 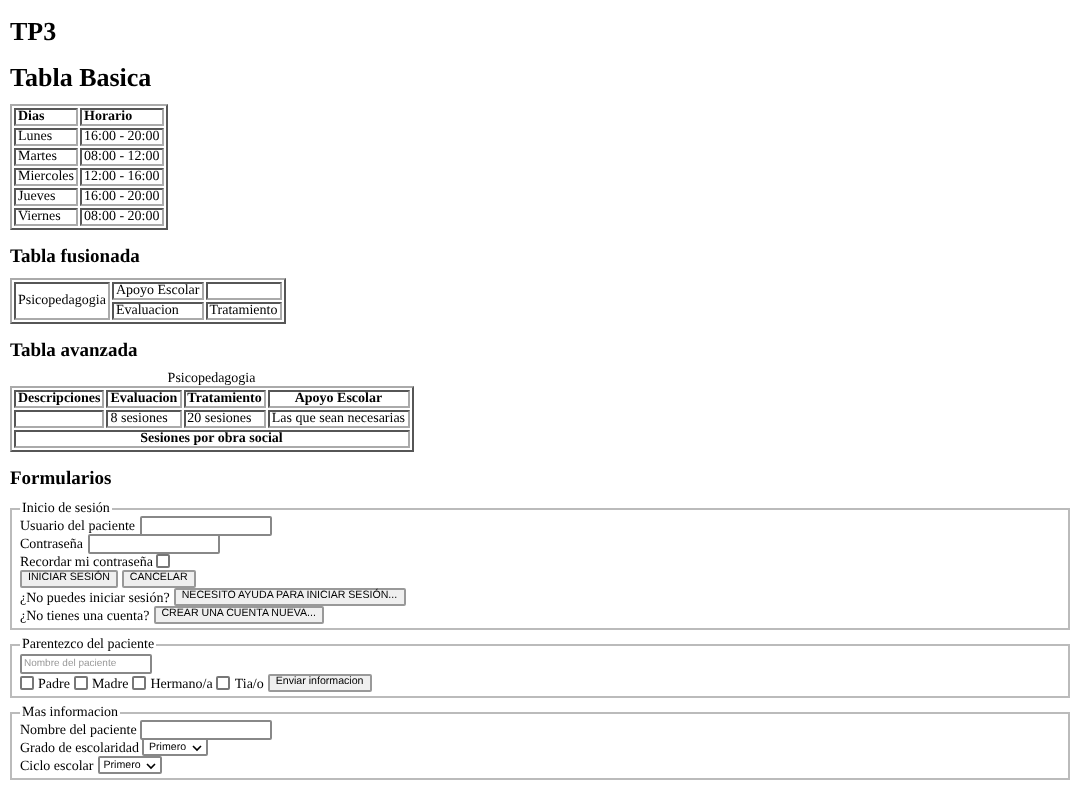 I want to click on section-heading: Tabla fusionada, so click(x=76, y=258).